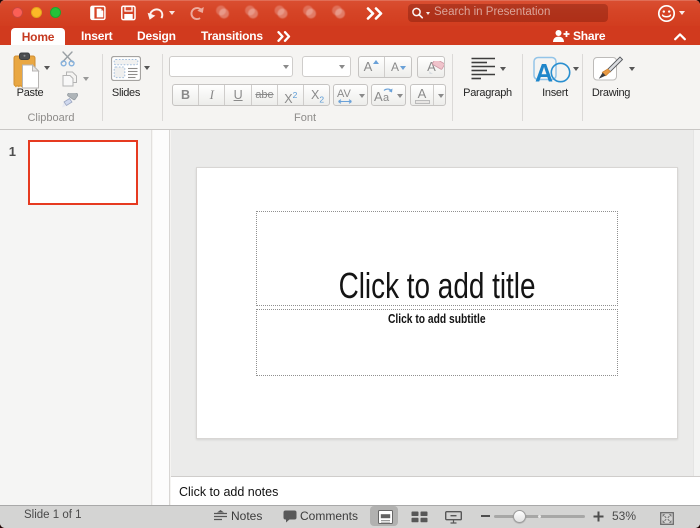  I want to click on svg-text: a, so click(386, 98).